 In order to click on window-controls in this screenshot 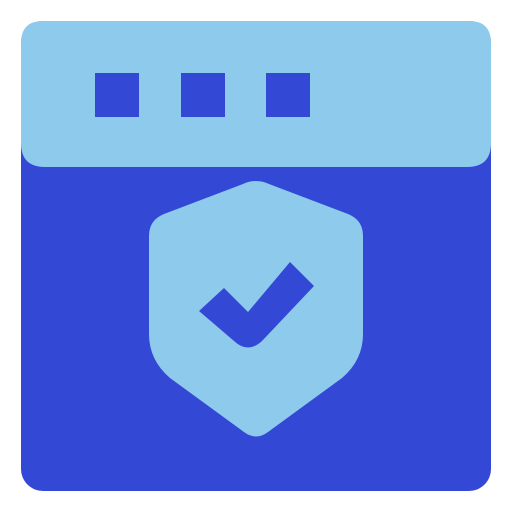, I will do `click(202, 95)`.